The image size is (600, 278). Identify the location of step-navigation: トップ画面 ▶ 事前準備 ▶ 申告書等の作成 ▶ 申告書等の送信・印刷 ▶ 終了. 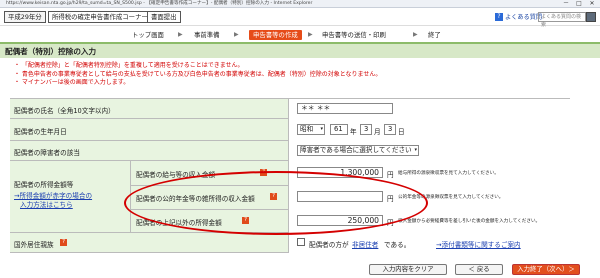
(300, 34).